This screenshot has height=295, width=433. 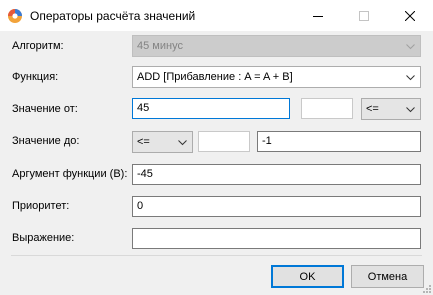 I want to click on argument-text: -45, so click(x=145, y=174).